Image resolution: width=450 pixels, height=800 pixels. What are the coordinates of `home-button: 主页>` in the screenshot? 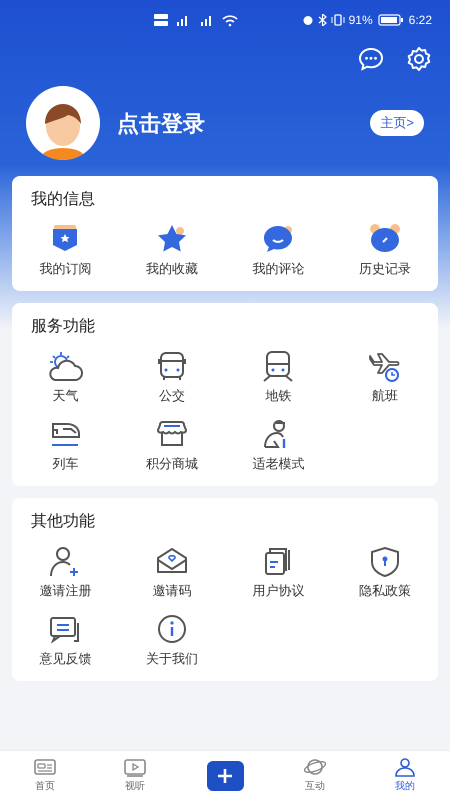 It's located at (397, 123).